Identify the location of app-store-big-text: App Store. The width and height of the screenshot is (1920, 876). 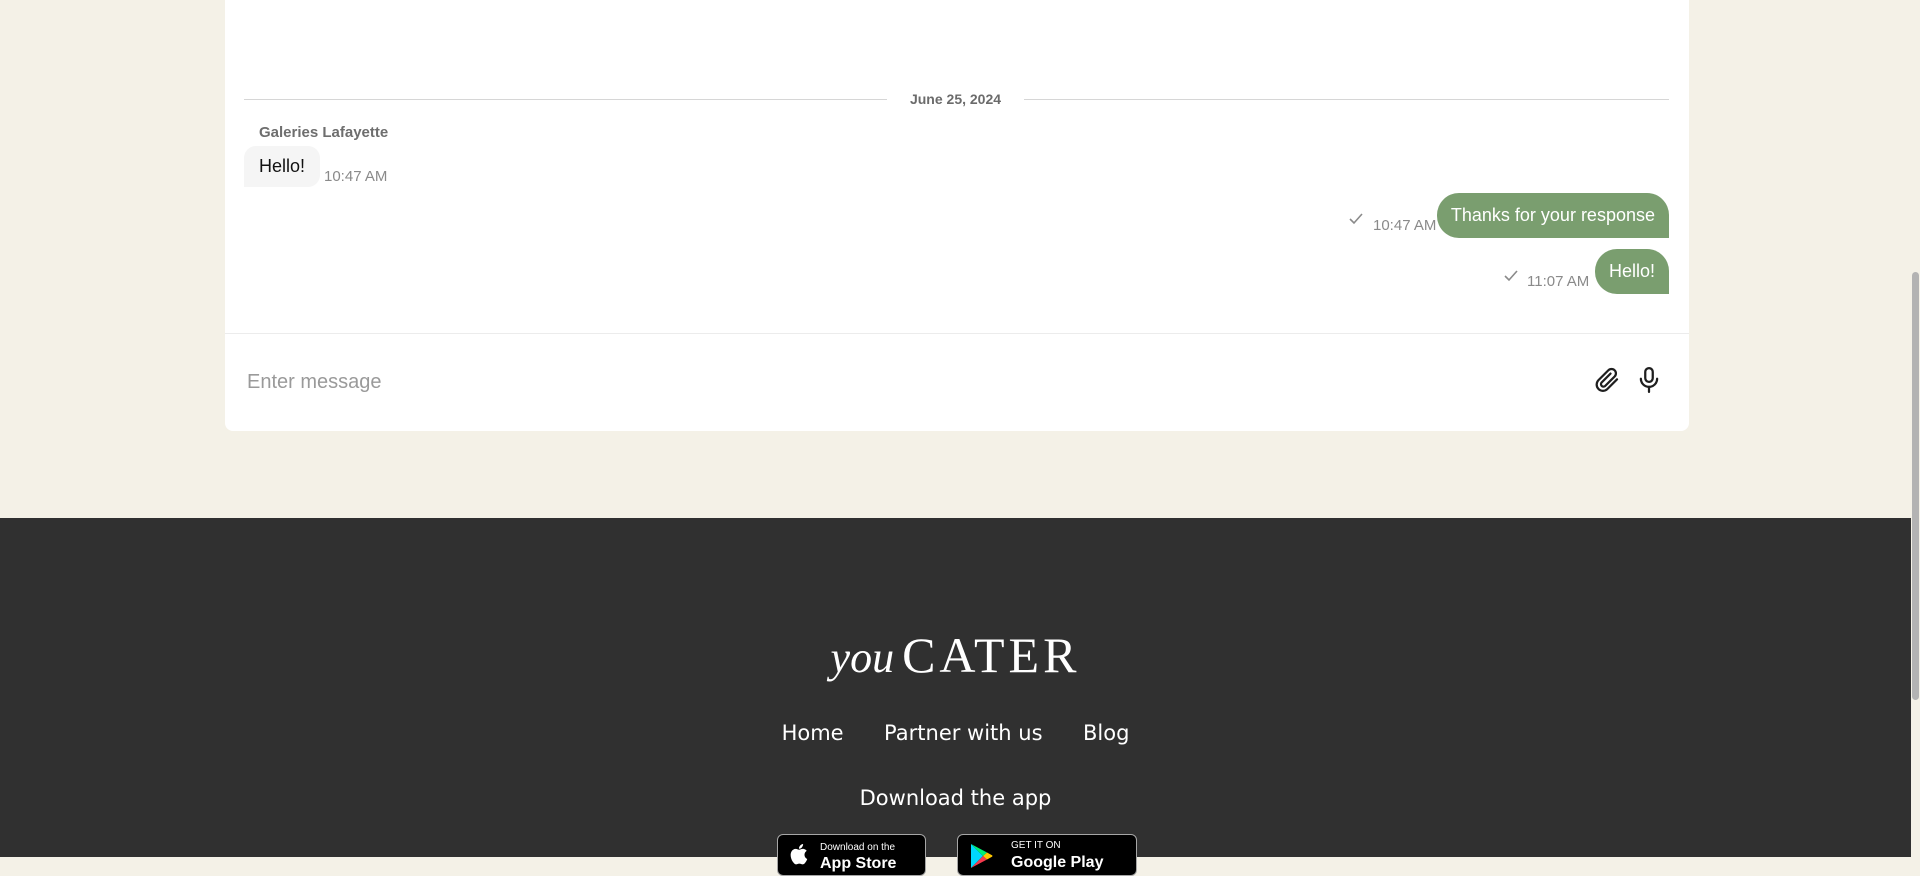
(858, 863).